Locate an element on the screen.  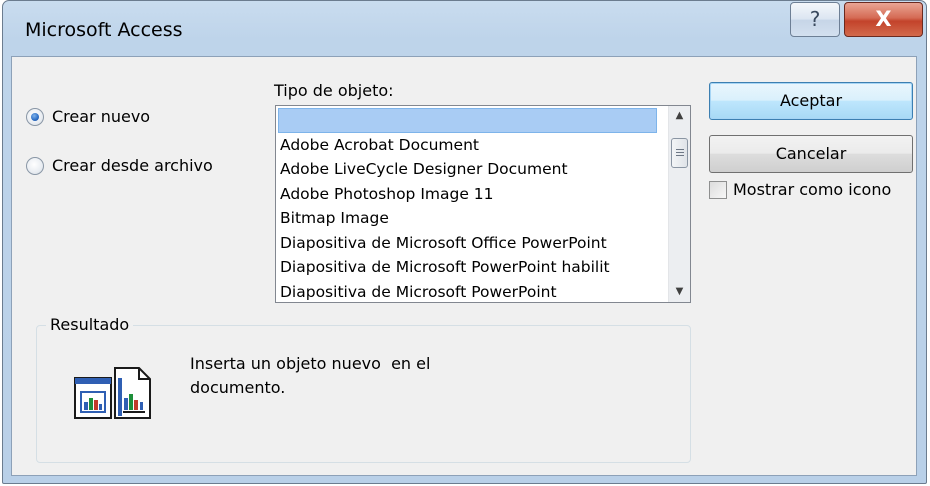
vertical-scrollbar: ▲ ▼ is located at coordinates (679, 204).